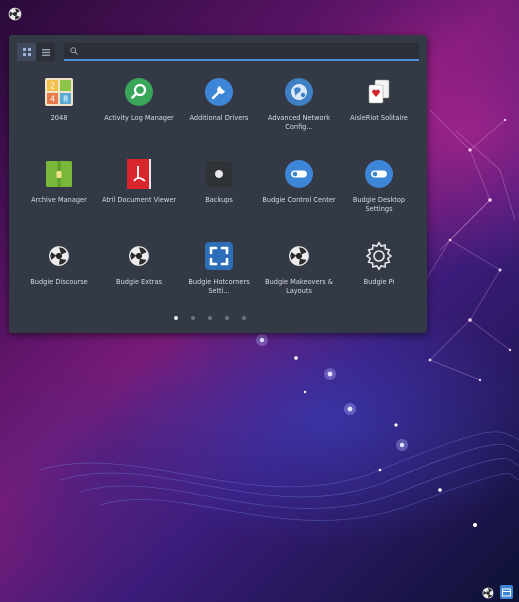 The width and height of the screenshot is (519, 602). I want to click on document-viewer-icon, so click(139, 174).